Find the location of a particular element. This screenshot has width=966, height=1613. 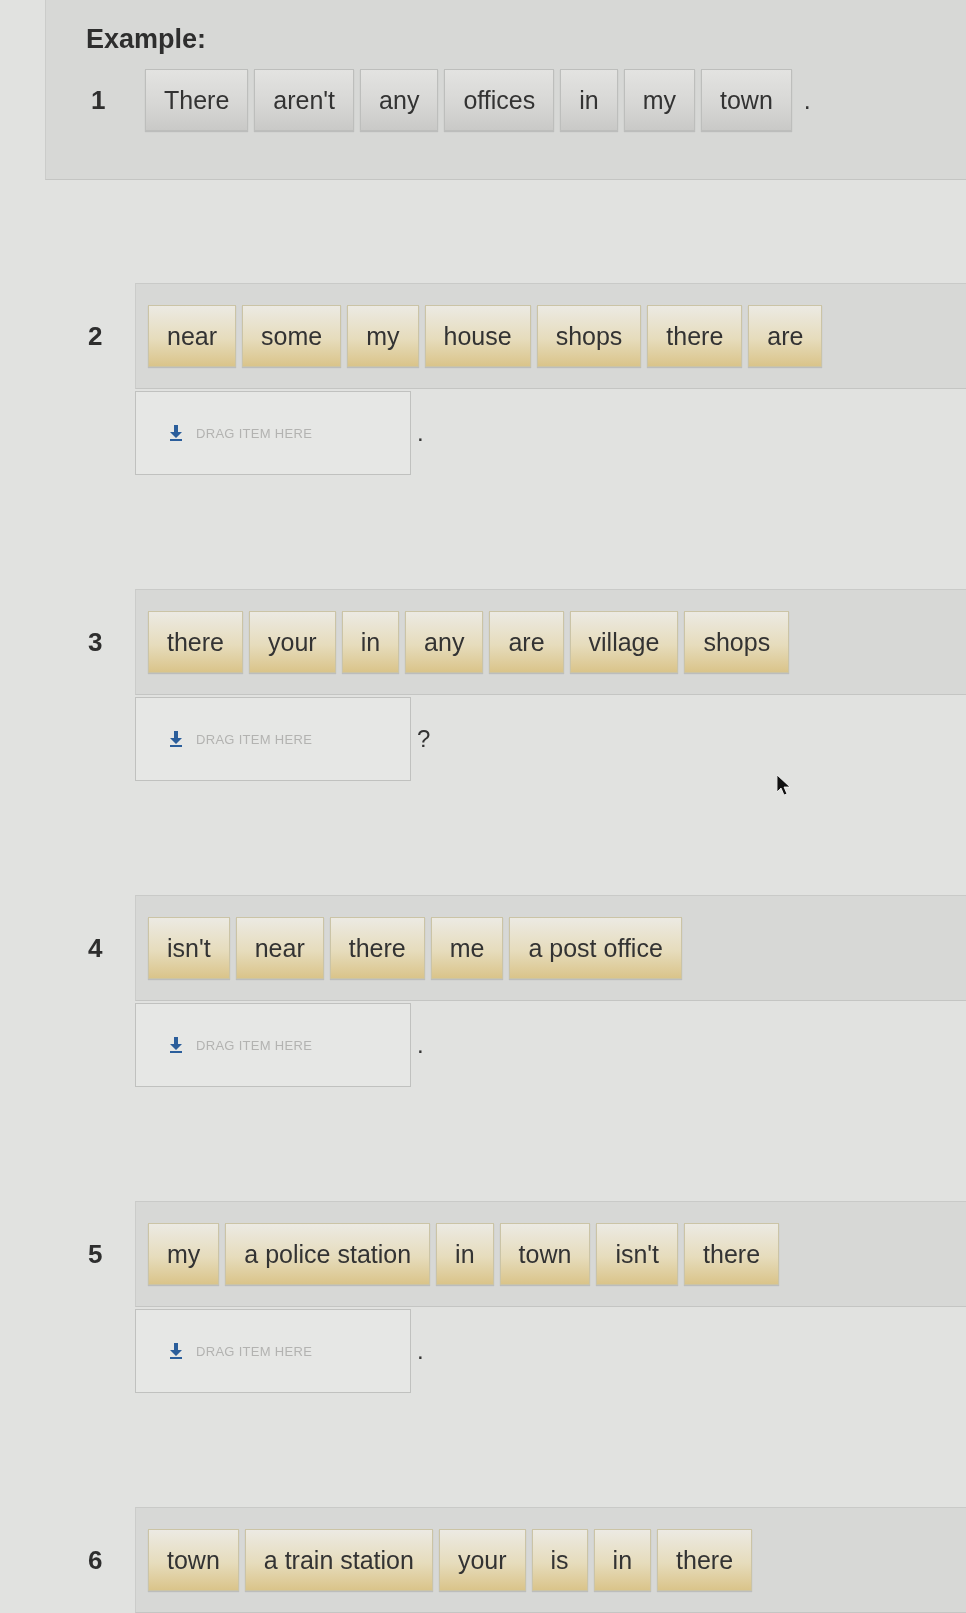

question-number: 1 is located at coordinates (98, 100).